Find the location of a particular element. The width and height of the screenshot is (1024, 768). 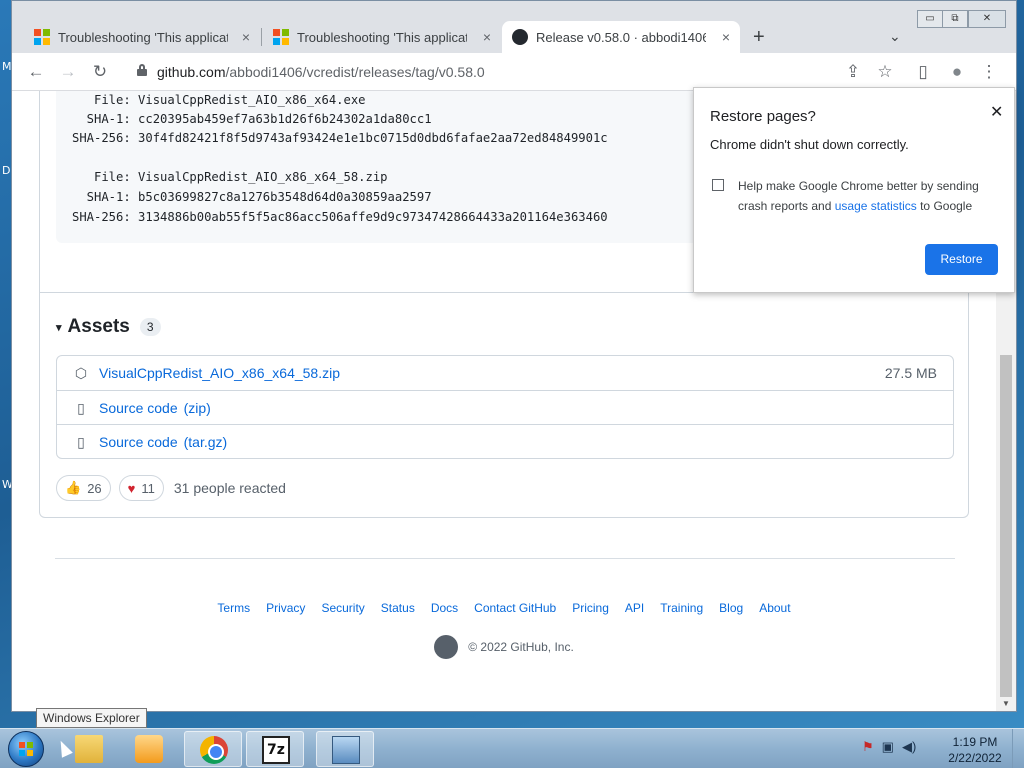

crash-report-checkbox is located at coordinates (718, 185).